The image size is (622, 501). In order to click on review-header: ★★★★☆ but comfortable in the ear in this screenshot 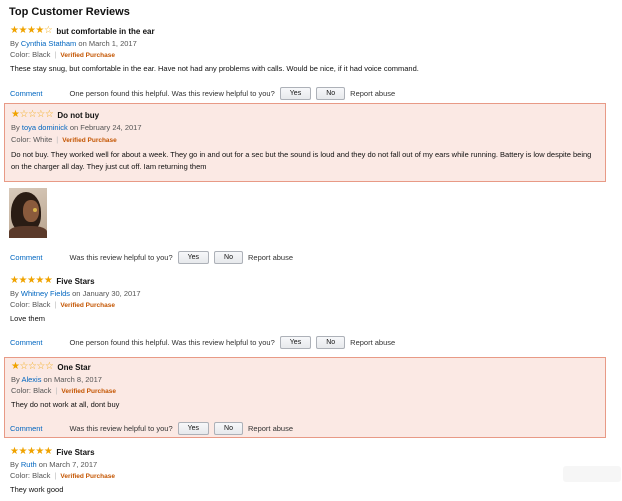, I will do `click(82, 31)`.